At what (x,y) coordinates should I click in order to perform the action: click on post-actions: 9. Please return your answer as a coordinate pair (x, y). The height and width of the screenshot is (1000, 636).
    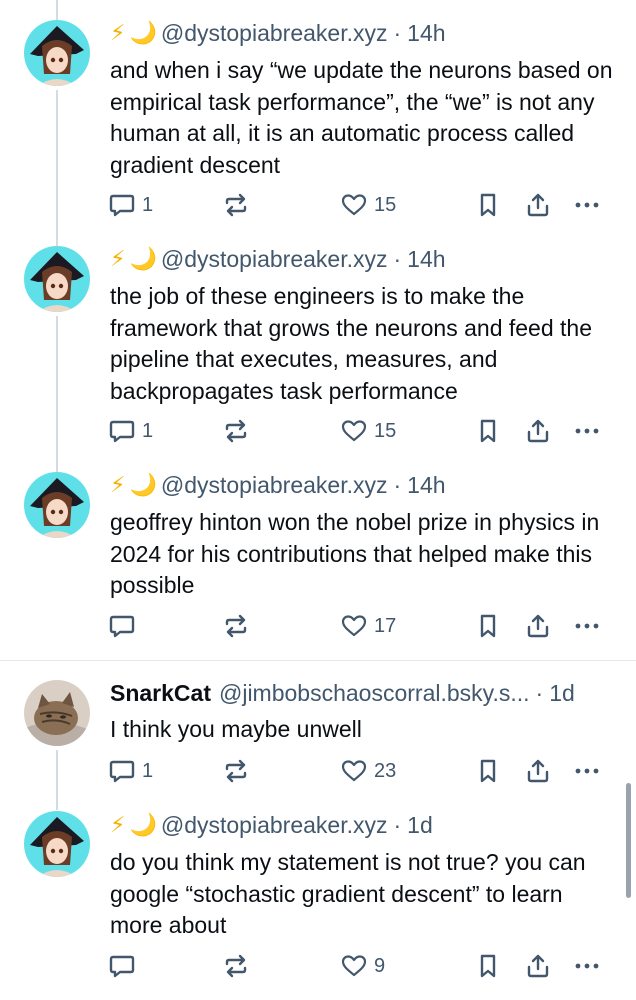
    Looking at the image, I should click on (358, 966).